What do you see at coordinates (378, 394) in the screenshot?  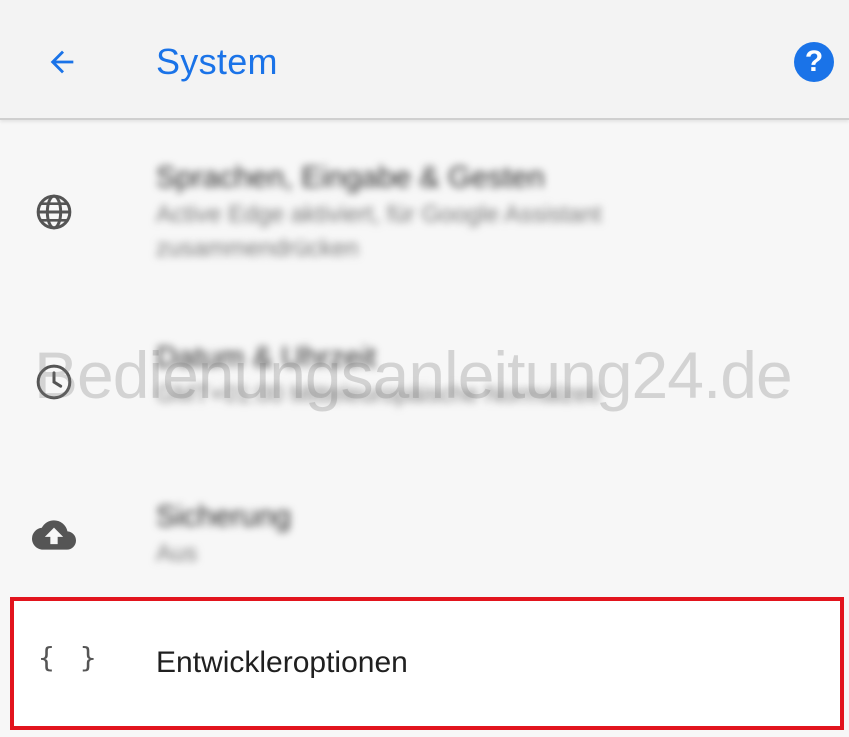 I see `list-item-summary: GMT+01:00 Mitteleuropäische Normalzeit` at bounding box center [378, 394].